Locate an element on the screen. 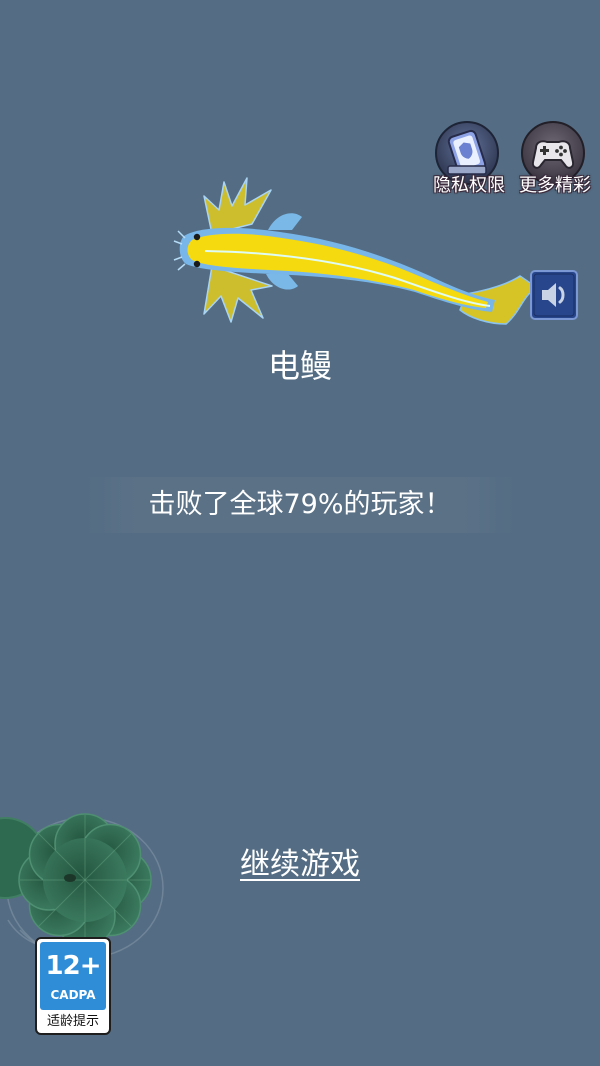  fish-bottom-small-fin is located at coordinates (282, 282).